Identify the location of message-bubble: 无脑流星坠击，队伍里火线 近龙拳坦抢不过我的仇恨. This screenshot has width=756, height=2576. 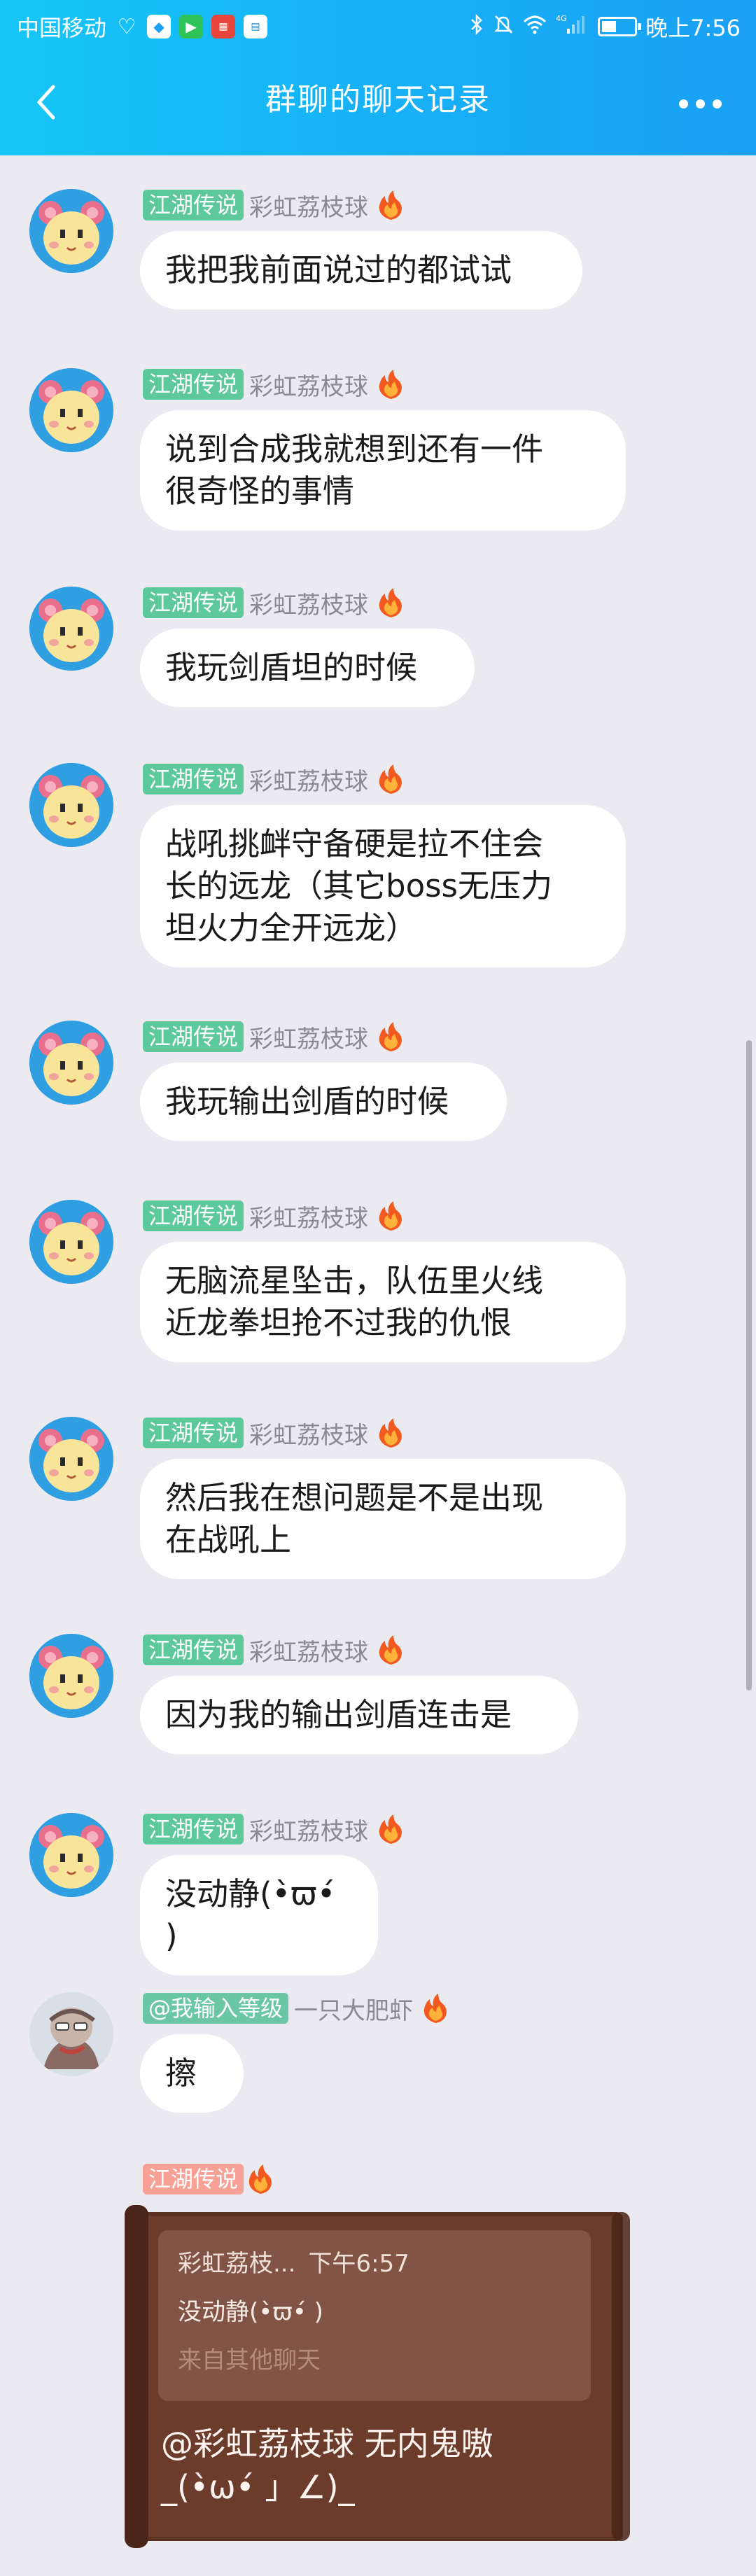
(383, 1302).